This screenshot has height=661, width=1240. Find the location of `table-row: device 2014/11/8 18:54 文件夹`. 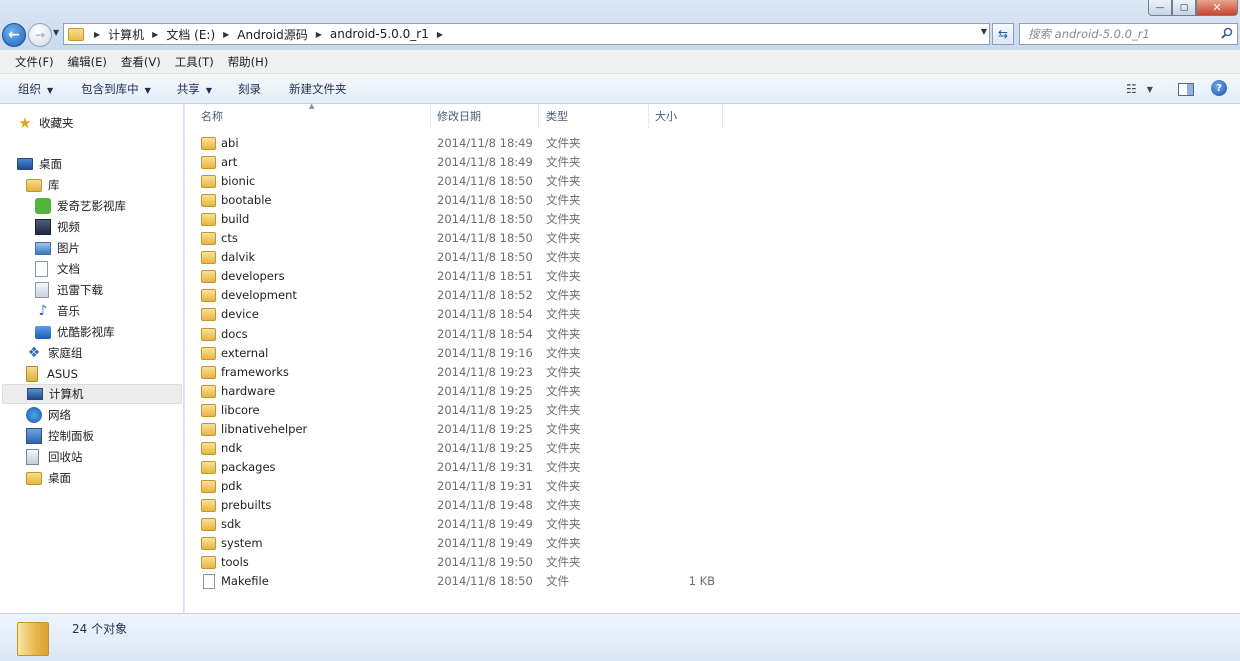

table-row: device 2014/11/8 18:54 文件夹 is located at coordinates (465, 314).